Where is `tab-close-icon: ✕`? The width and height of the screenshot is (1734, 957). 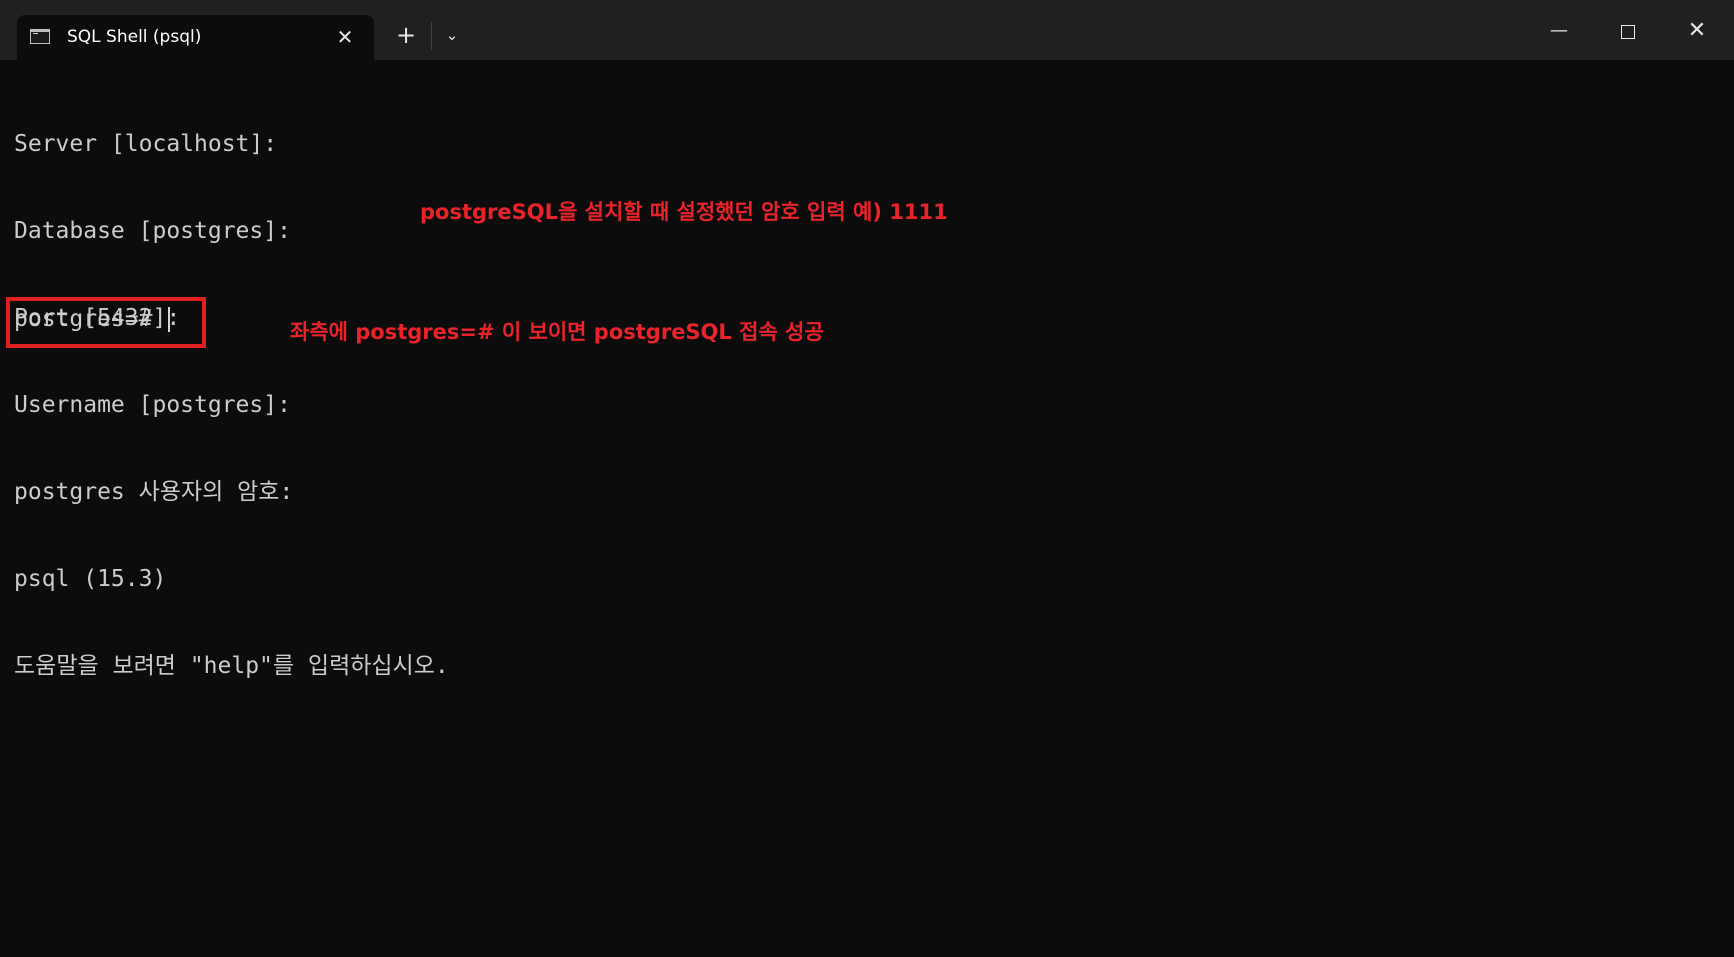 tab-close-icon: ✕ is located at coordinates (345, 37).